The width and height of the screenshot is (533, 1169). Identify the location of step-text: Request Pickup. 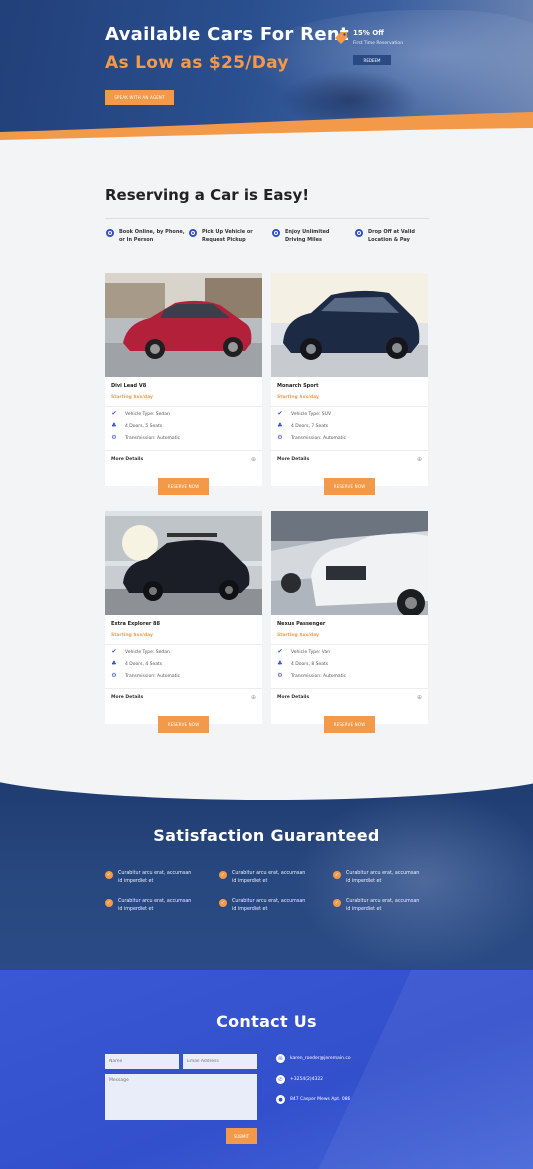
(224, 240).